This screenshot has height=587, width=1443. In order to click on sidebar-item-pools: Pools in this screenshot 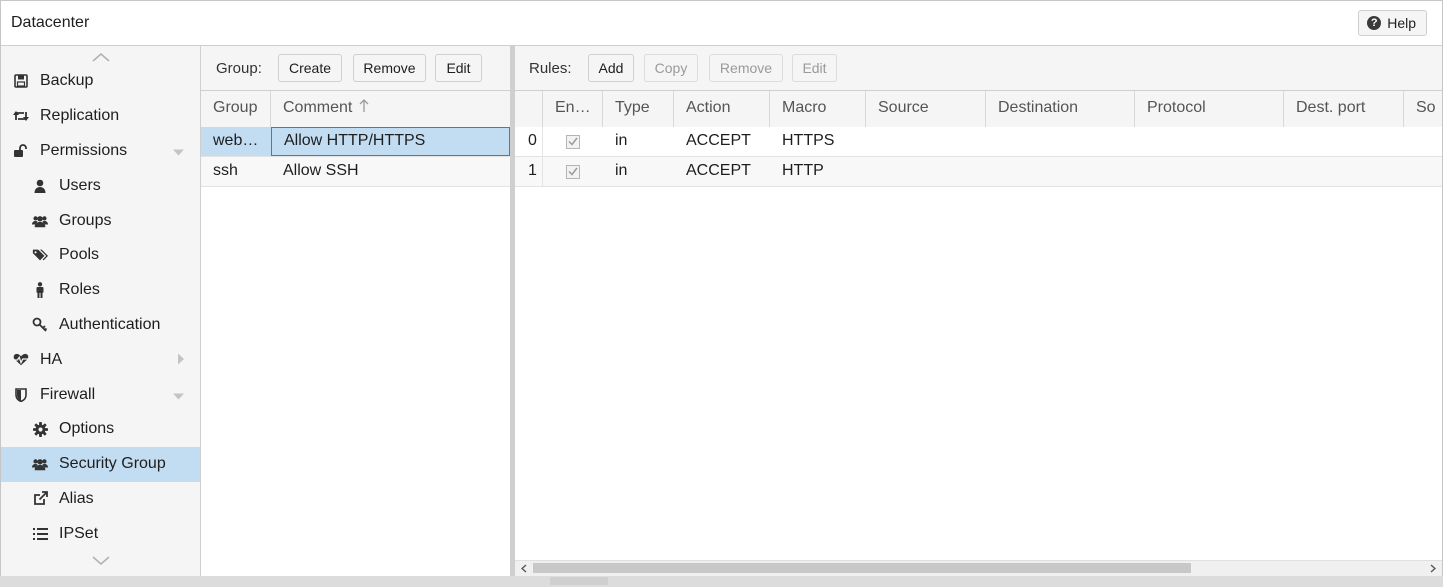, I will do `click(100, 255)`.